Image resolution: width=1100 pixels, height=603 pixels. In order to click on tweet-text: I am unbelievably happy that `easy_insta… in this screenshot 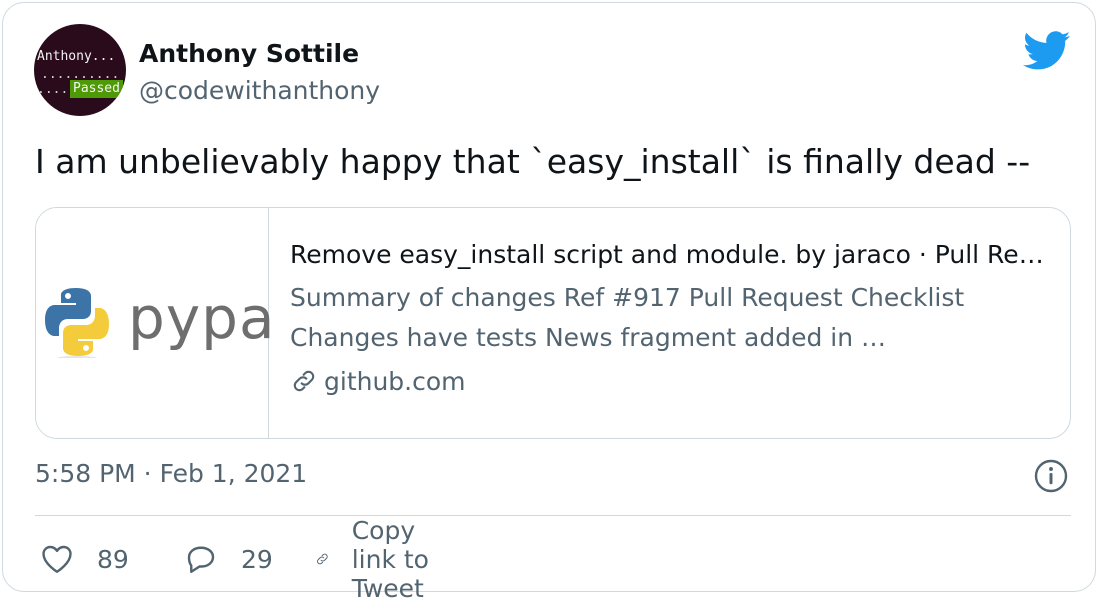, I will do `click(533, 161)`.